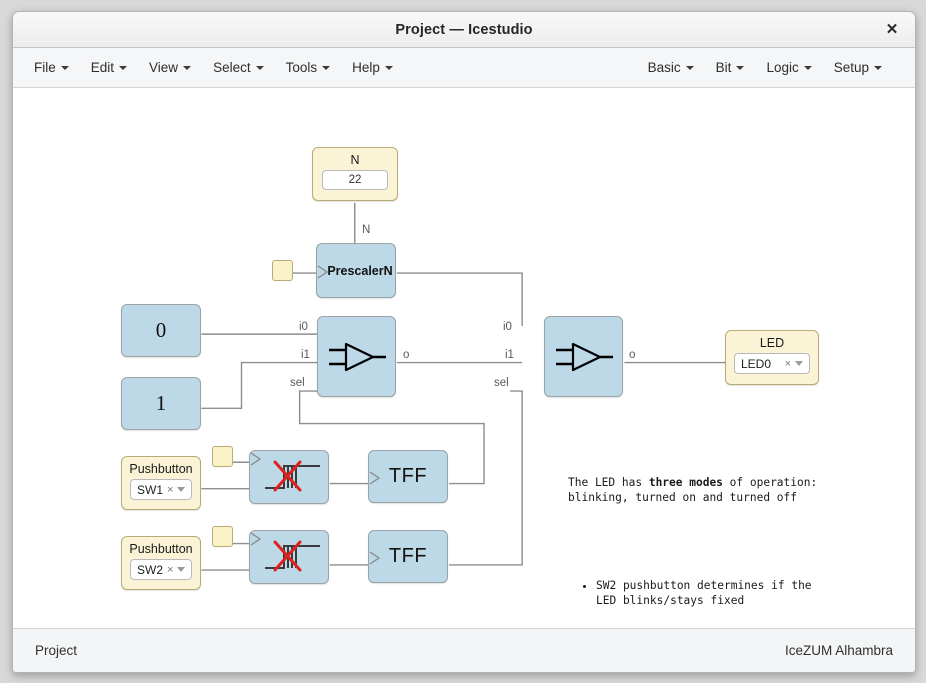  I want to click on menu-item-view: View, so click(170, 67).